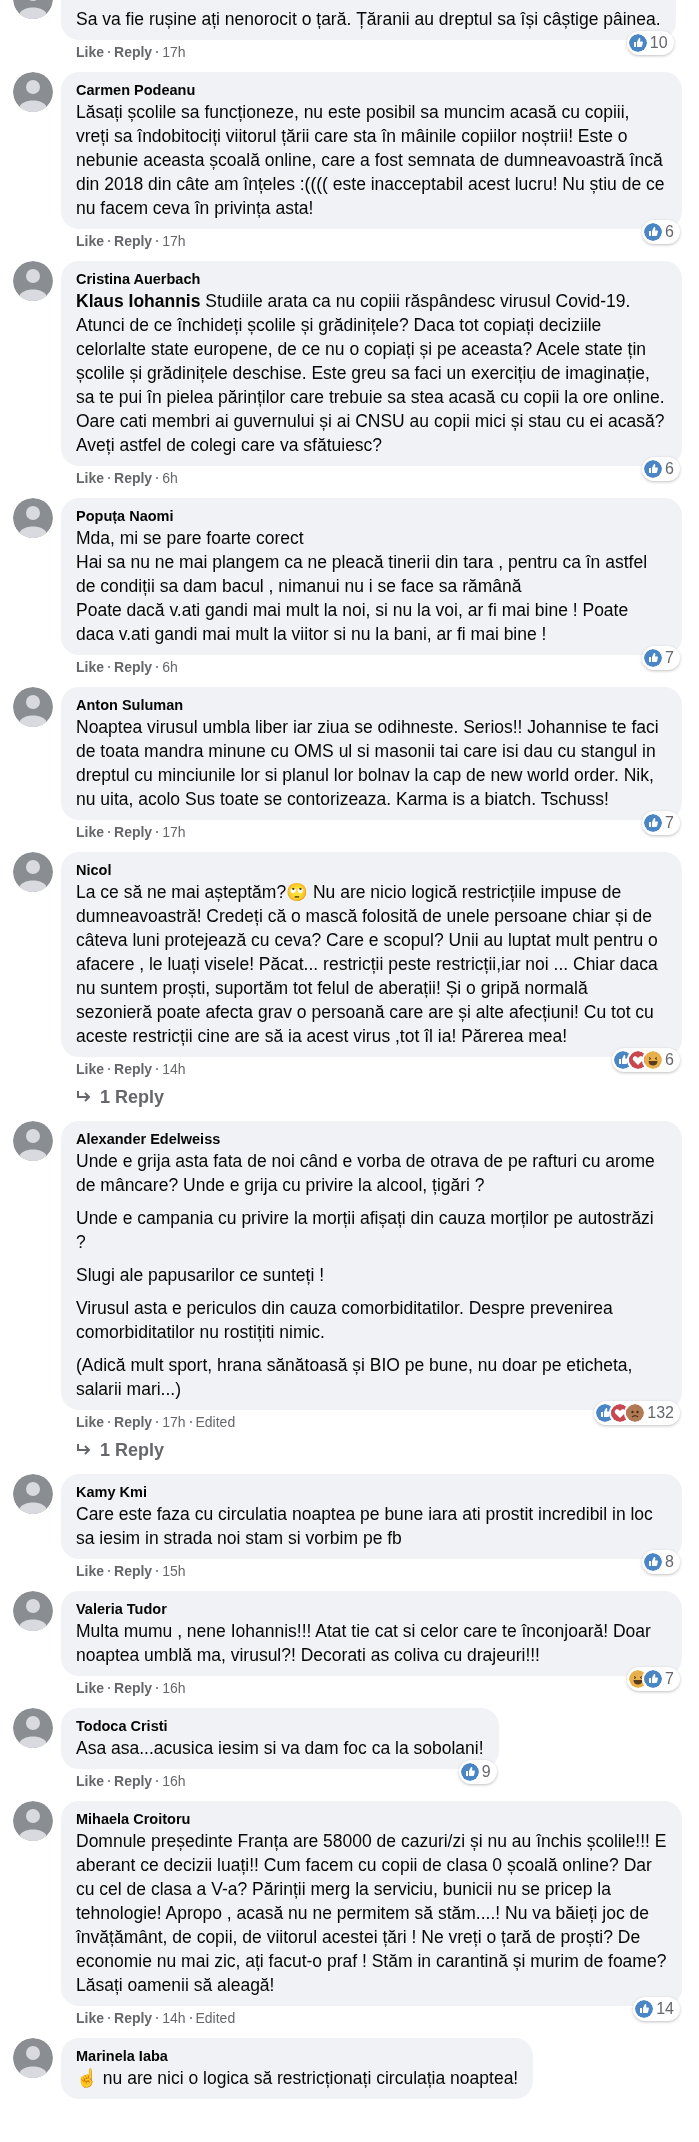  Describe the element at coordinates (371, 1139) in the screenshot. I see `author-name: Alexander Edelweiss` at that location.